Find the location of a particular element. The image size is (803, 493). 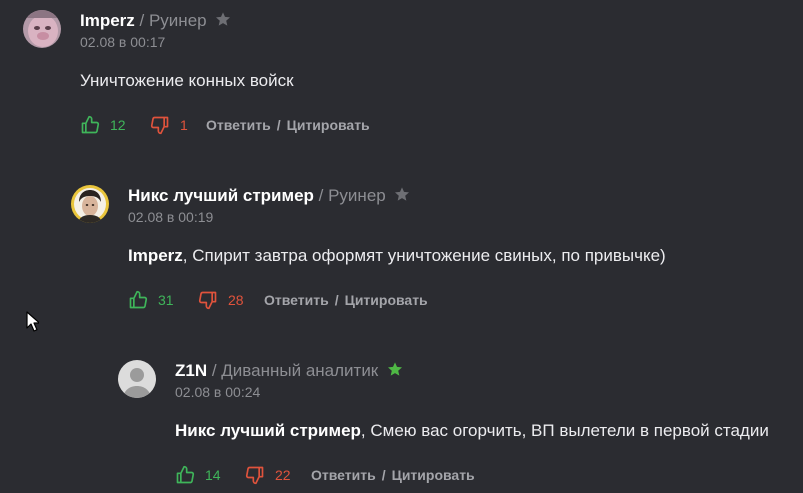

comment-actions: 31 28 Ответить / Цитировать is located at coordinates (278, 300).